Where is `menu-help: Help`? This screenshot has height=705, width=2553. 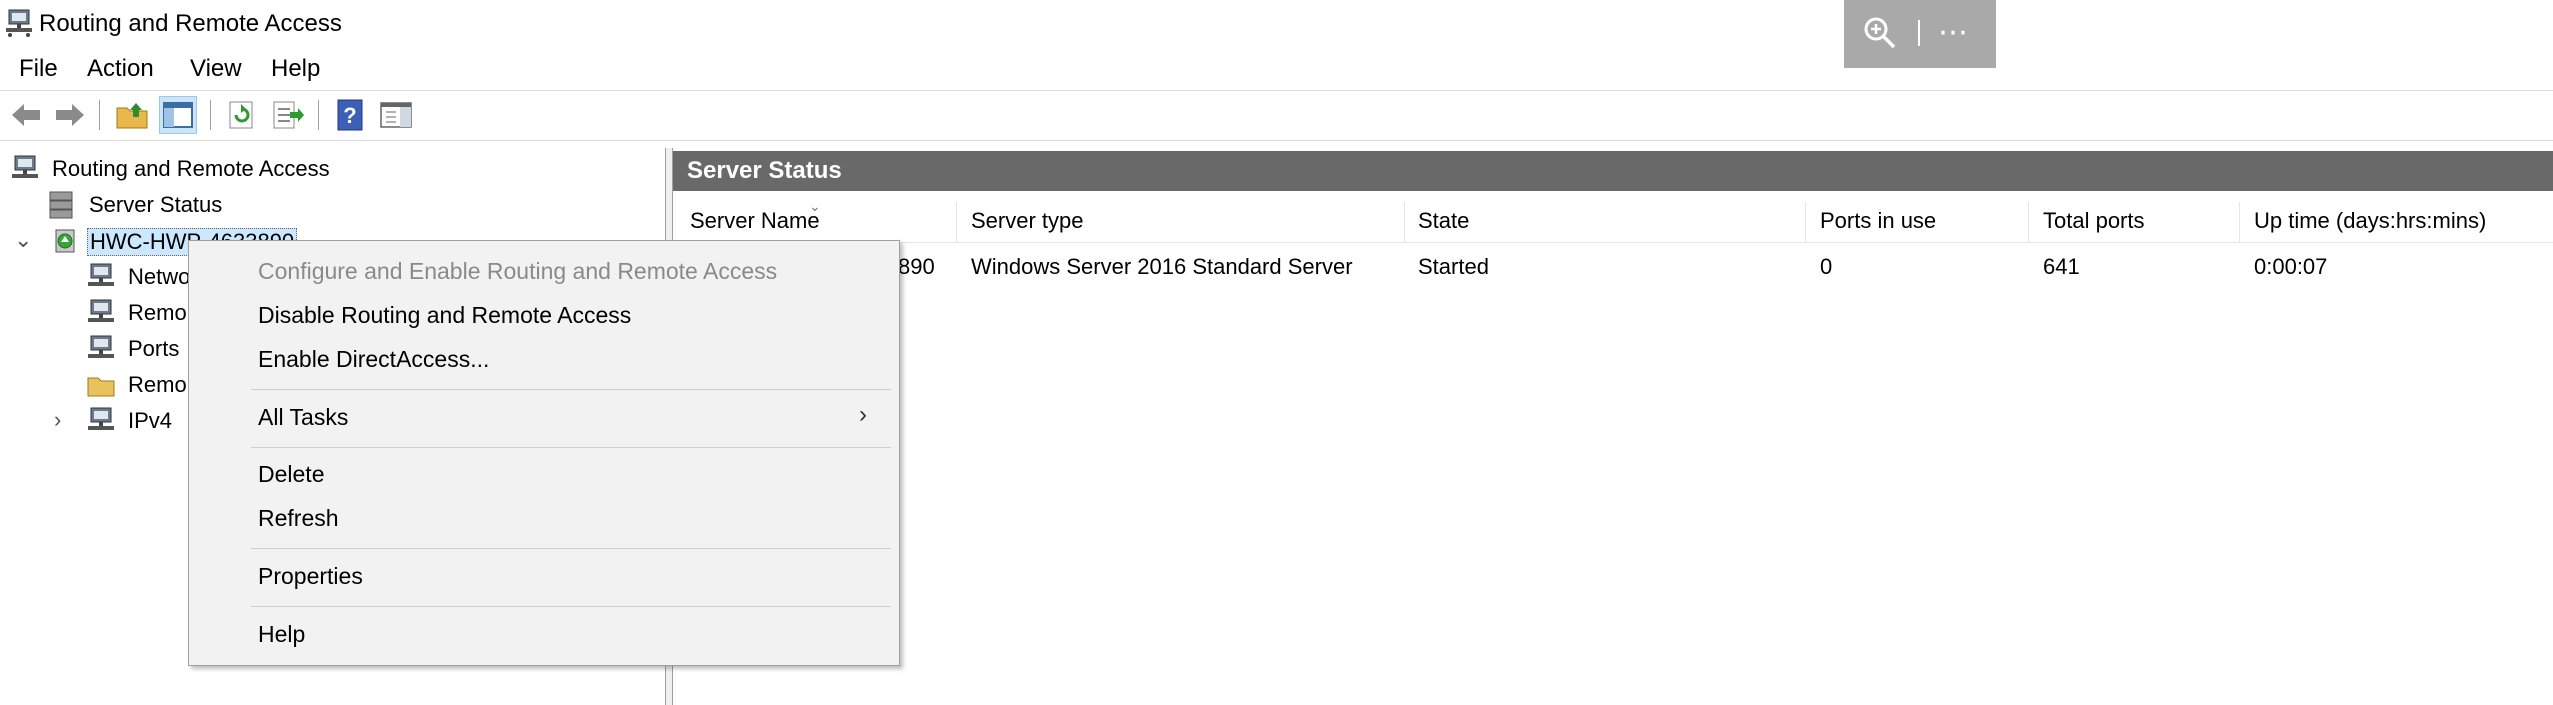 menu-help: Help is located at coordinates (295, 69).